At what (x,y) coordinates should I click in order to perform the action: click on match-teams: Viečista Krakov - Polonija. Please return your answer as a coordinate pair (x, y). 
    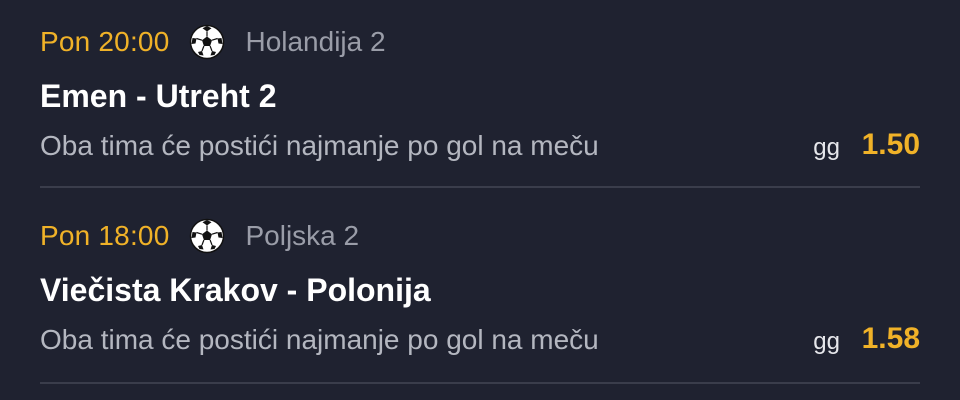
    Looking at the image, I should click on (235, 290).